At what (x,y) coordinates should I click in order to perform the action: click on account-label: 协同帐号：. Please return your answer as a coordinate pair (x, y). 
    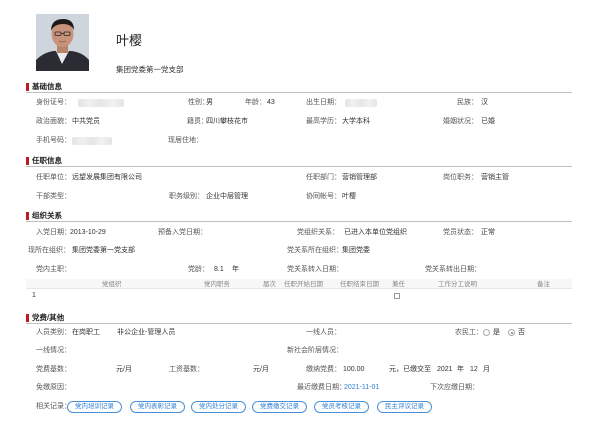
    Looking at the image, I should click on (323, 196).